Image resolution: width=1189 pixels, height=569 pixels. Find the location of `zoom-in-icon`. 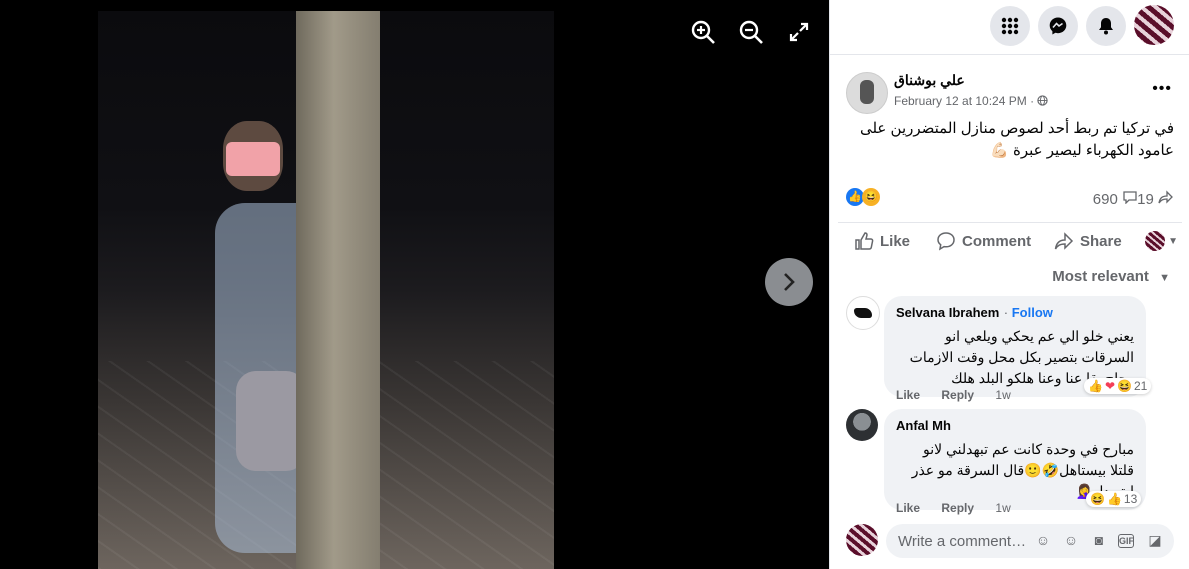

zoom-in-icon is located at coordinates (703, 32).